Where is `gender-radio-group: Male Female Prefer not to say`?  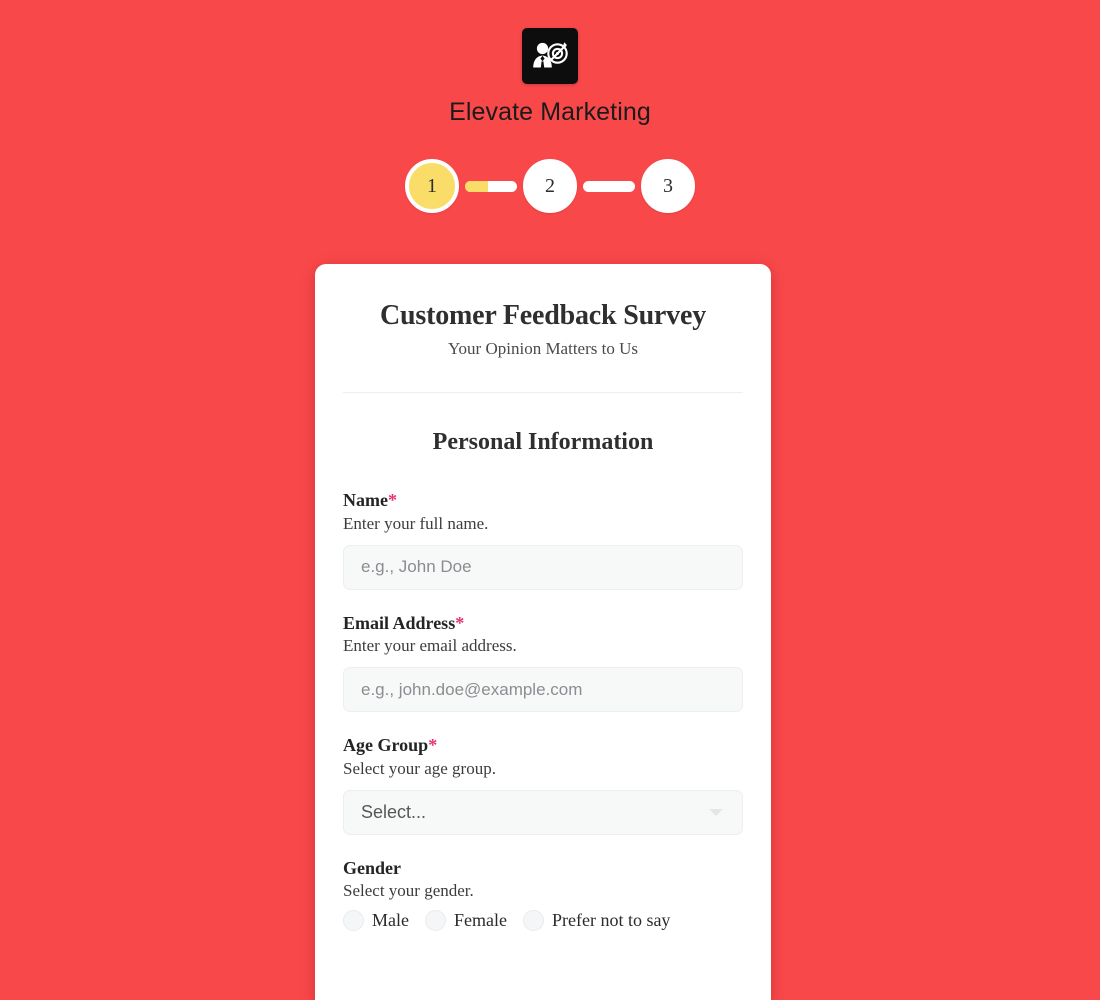
gender-radio-group: Male Female Prefer not to say is located at coordinates (543, 921).